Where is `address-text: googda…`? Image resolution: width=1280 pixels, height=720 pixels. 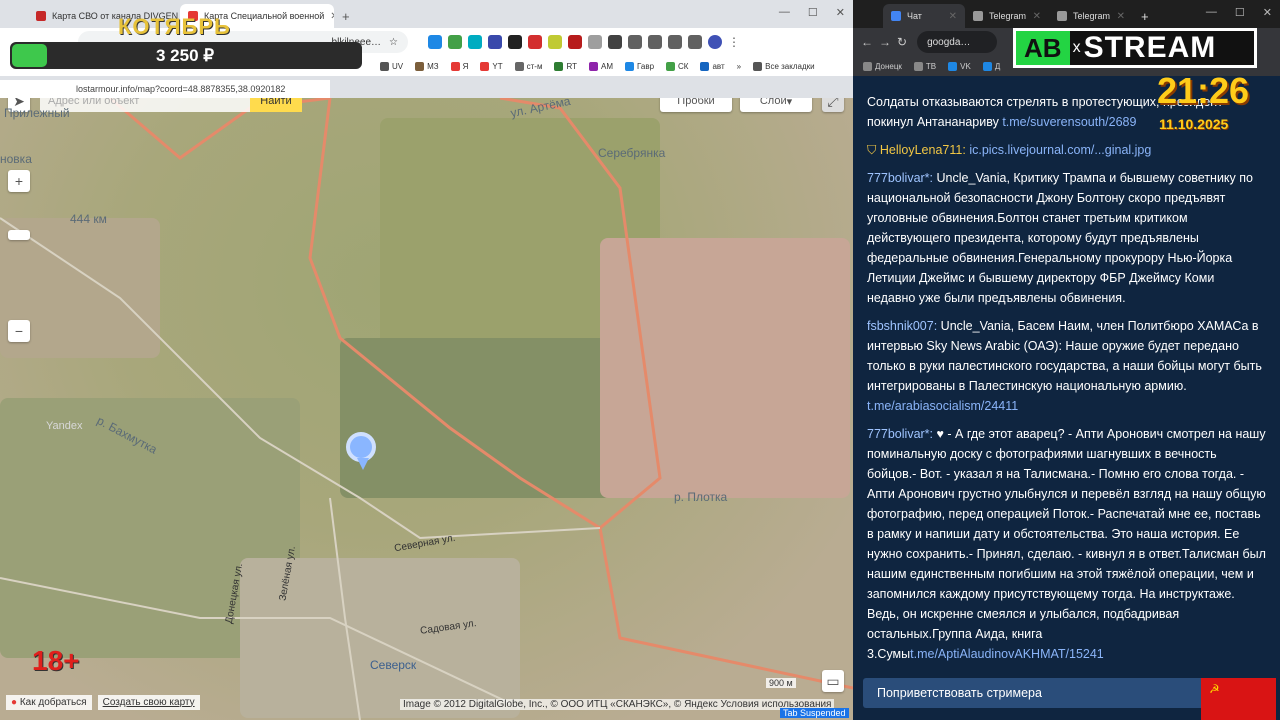
address-text: googda… is located at coordinates (949, 42).